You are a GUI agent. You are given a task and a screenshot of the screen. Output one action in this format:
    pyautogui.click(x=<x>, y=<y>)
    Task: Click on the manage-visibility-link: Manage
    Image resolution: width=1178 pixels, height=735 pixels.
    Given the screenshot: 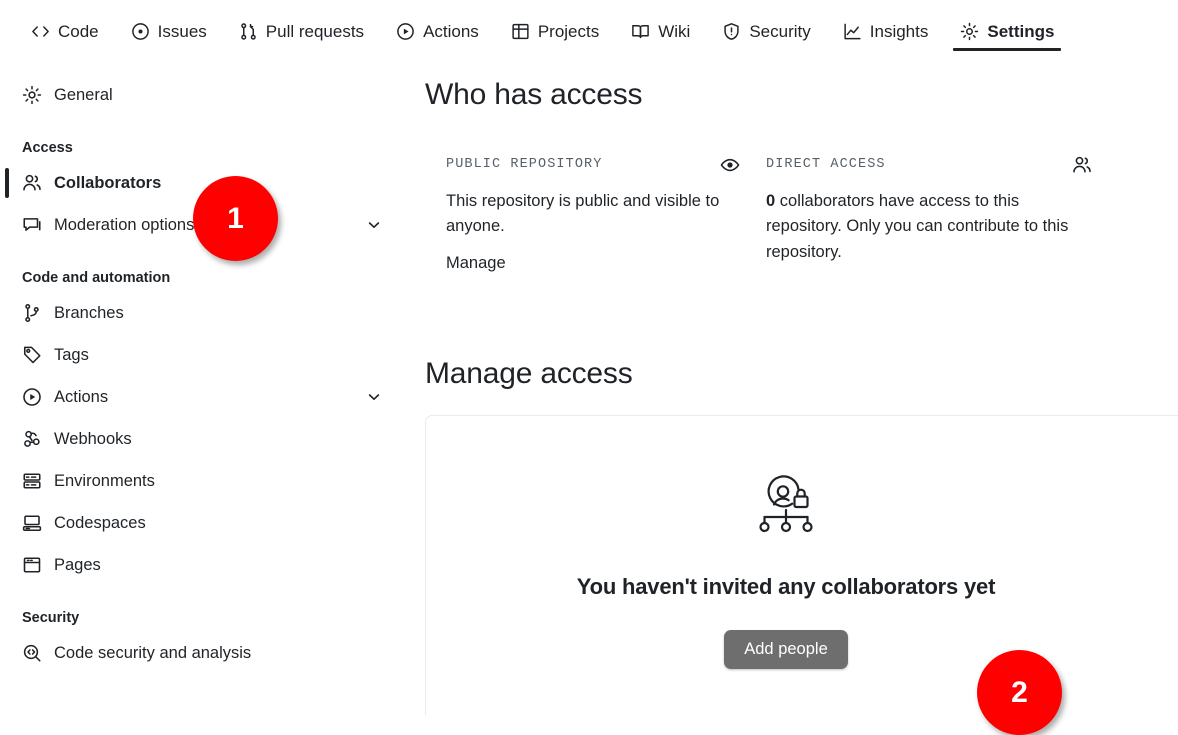 What is the action you would take?
    pyautogui.click(x=476, y=263)
    